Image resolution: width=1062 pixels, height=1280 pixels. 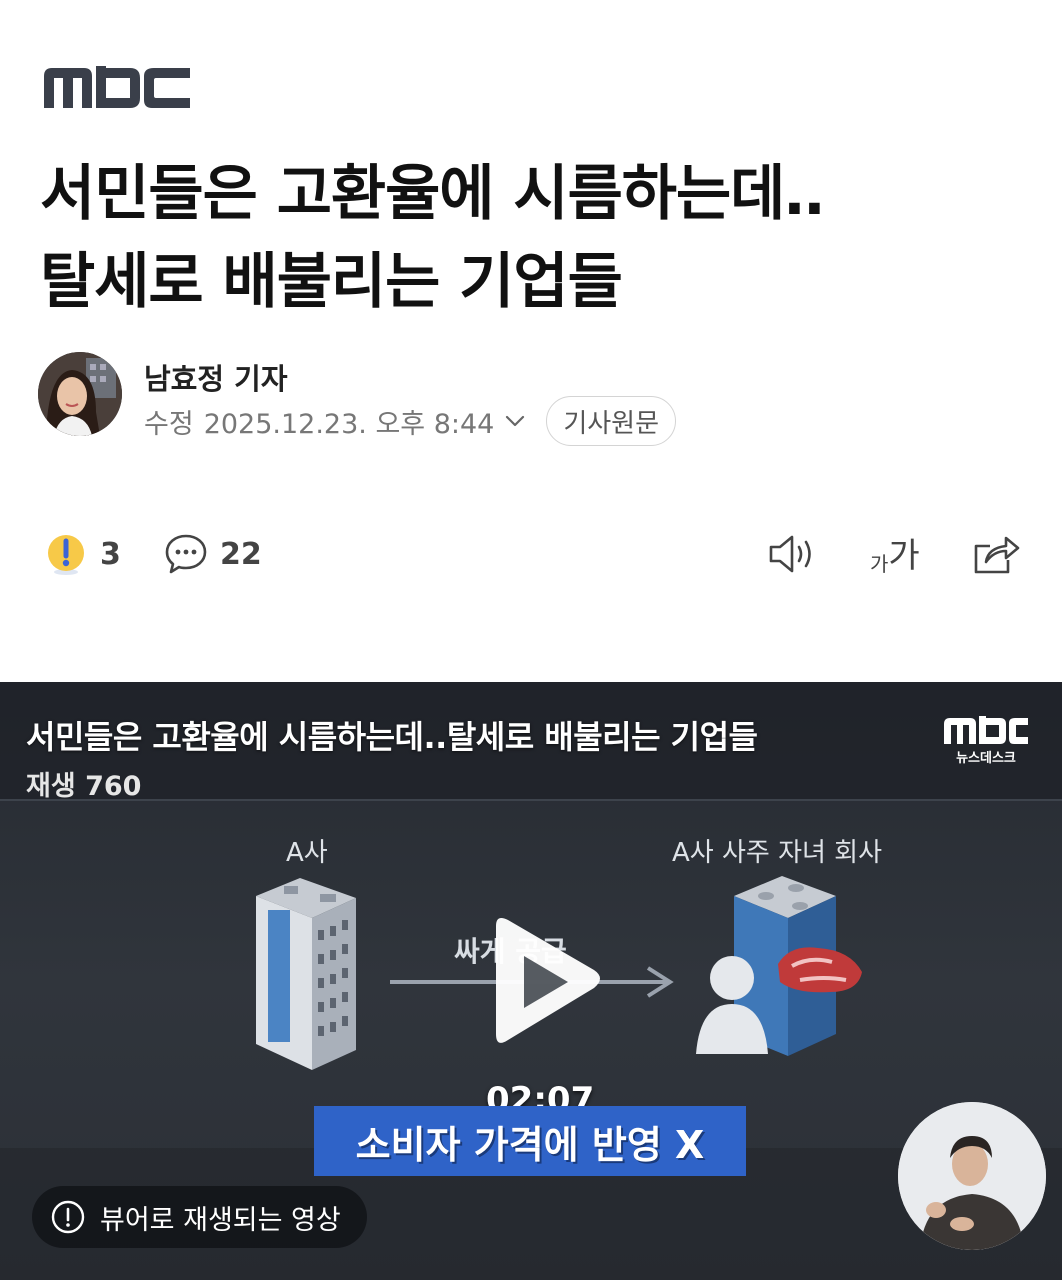 I want to click on font-size-large-label: 가, so click(x=904, y=556).